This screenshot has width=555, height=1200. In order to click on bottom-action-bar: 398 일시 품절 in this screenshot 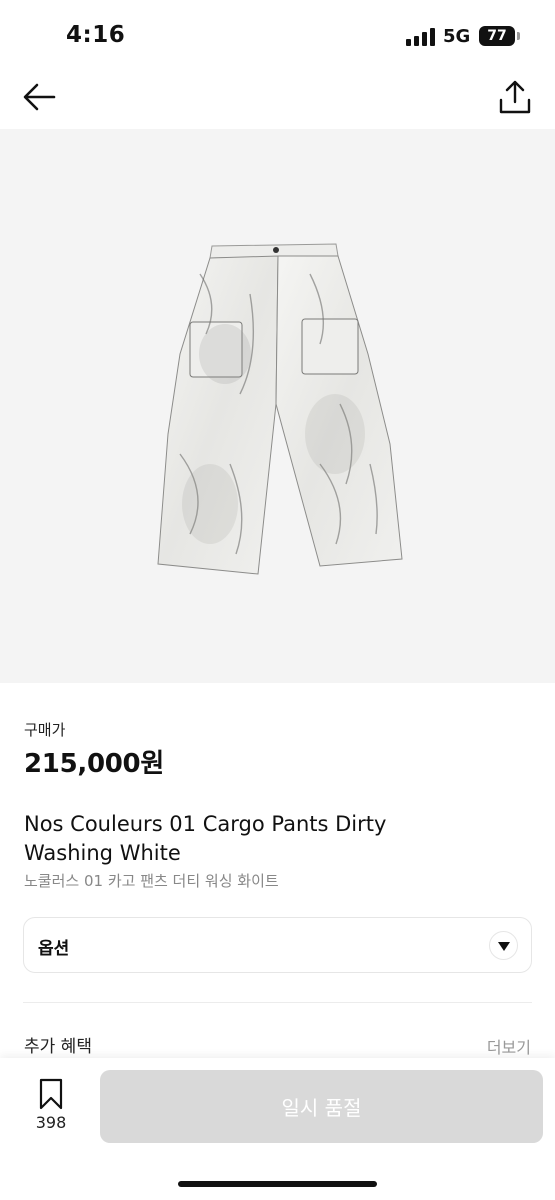, I will do `click(277, 1129)`.